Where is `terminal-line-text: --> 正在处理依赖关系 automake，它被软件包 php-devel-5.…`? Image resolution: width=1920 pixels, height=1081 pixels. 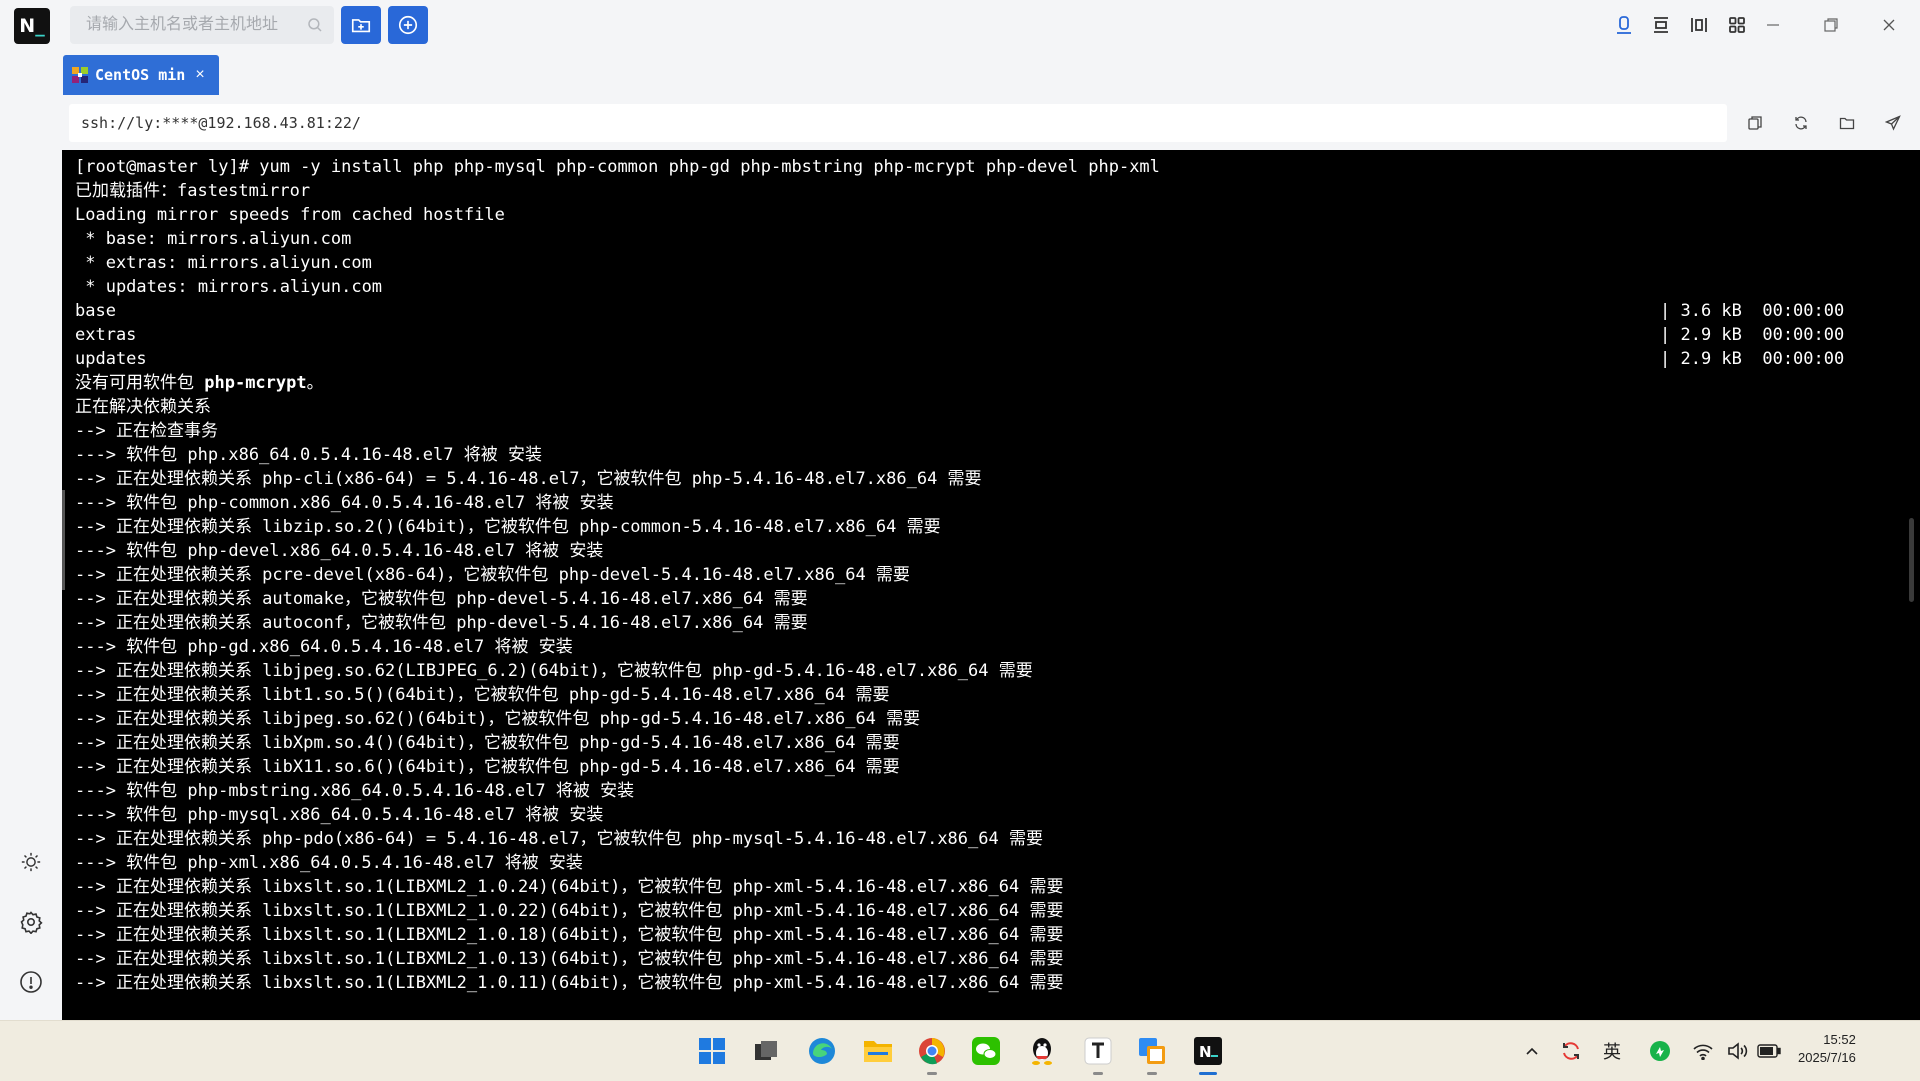 terminal-line-text: --> 正在处理依赖关系 automake，它被软件包 php-devel-5.… is located at coordinates (441, 599).